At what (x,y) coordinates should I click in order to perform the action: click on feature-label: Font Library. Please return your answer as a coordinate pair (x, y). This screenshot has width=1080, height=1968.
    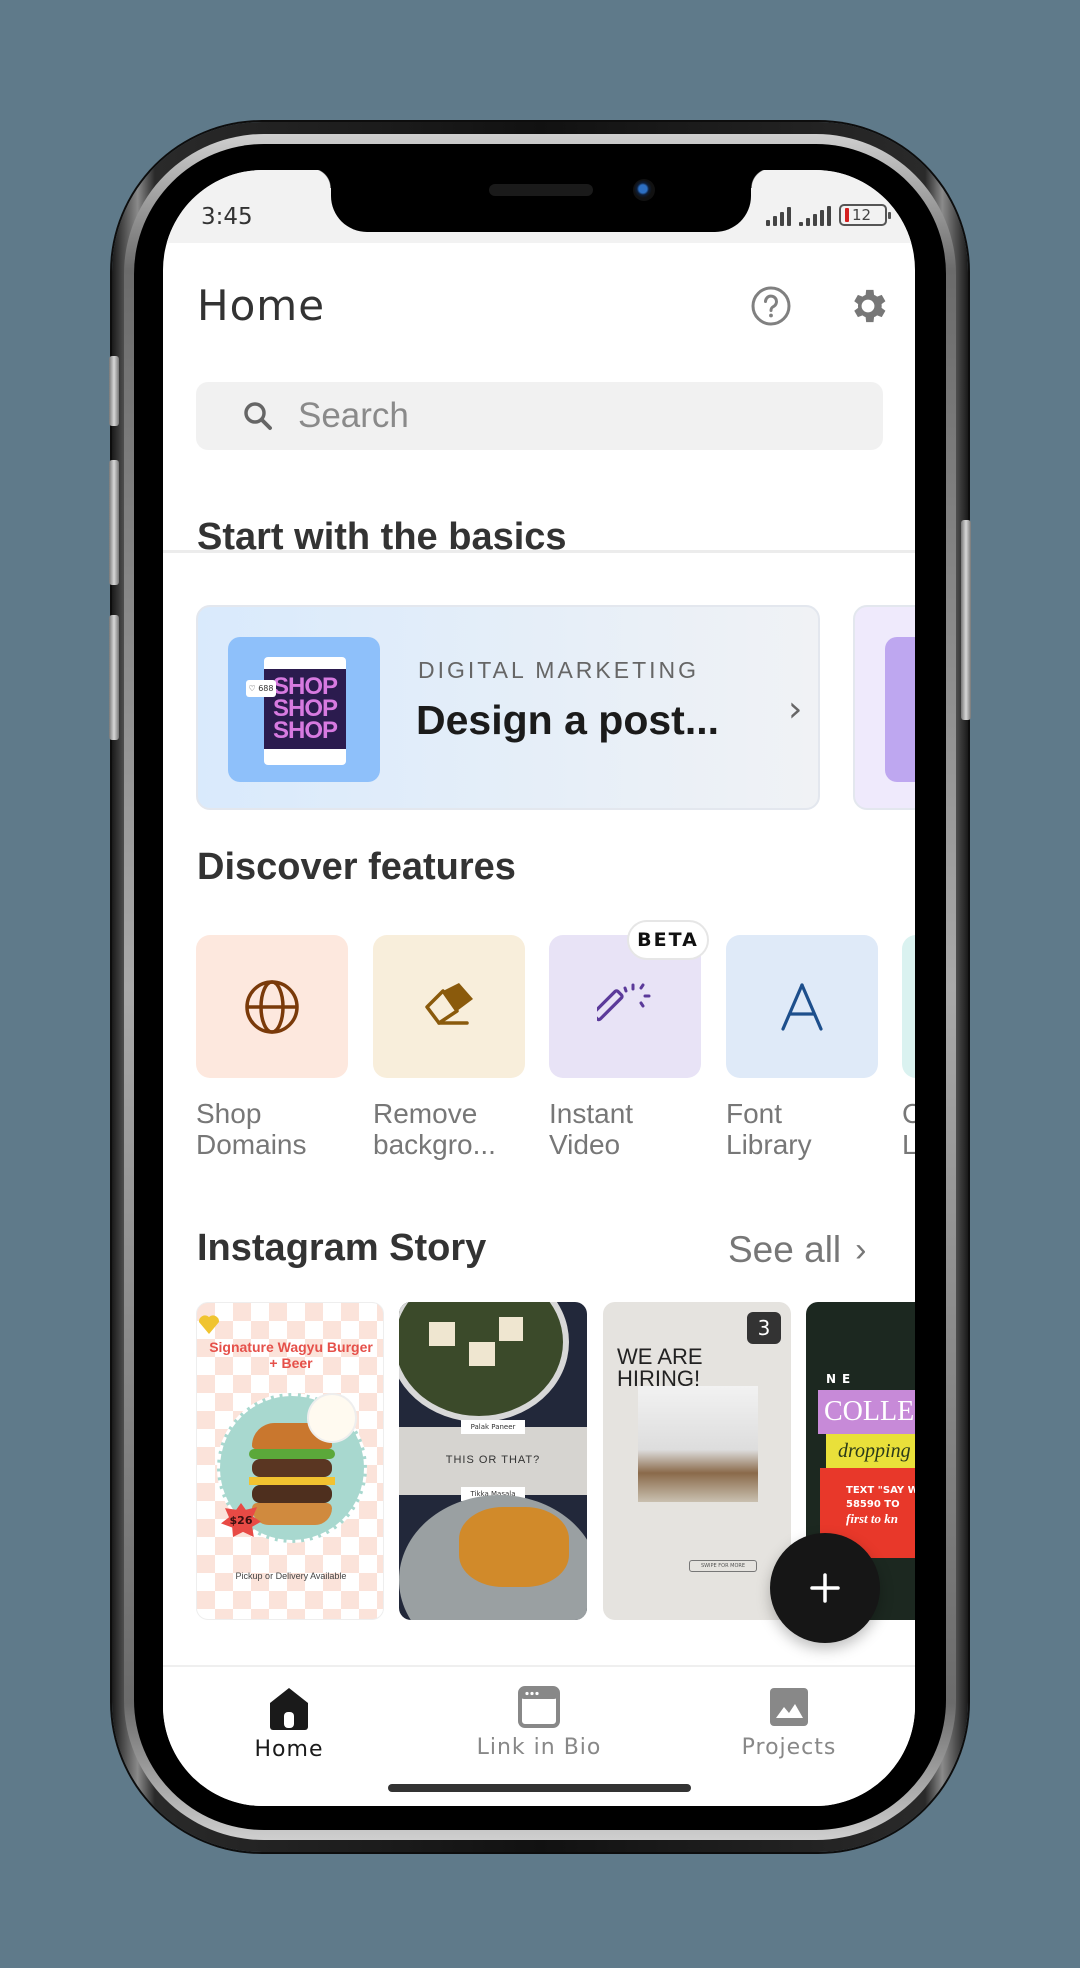
    Looking at the image, I should click on (769, 1129).